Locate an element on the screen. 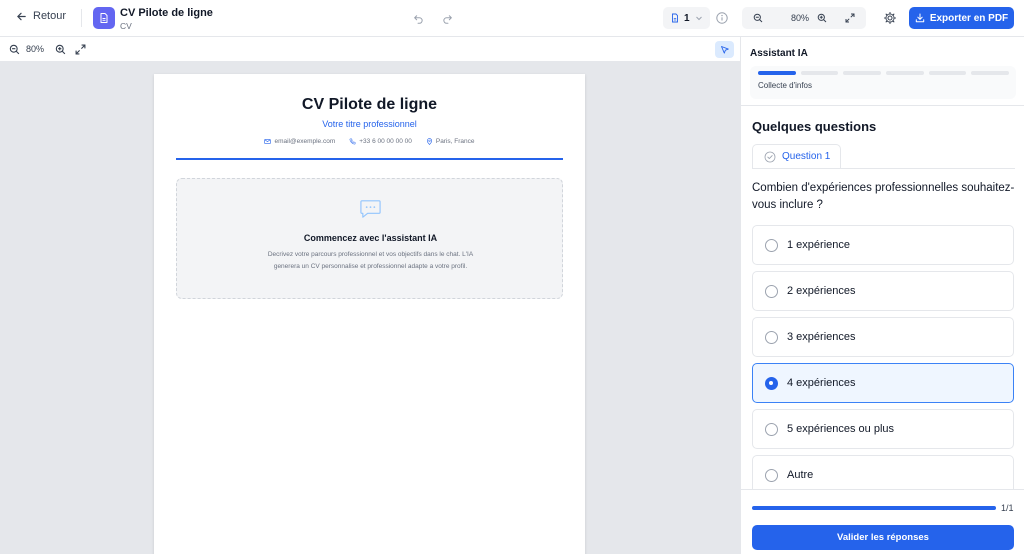 The width and height of the screenshot is (1024, 554). download-icon is located at coordinates (920, 18).